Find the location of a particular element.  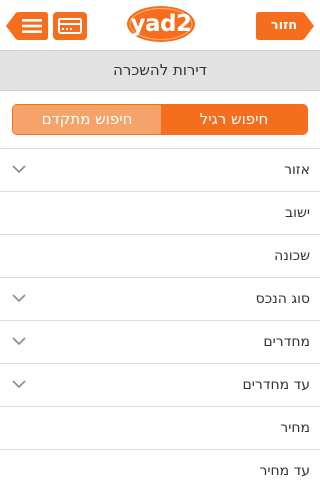

field-neighborhood: שכונה is located at coordinates (160, 255).